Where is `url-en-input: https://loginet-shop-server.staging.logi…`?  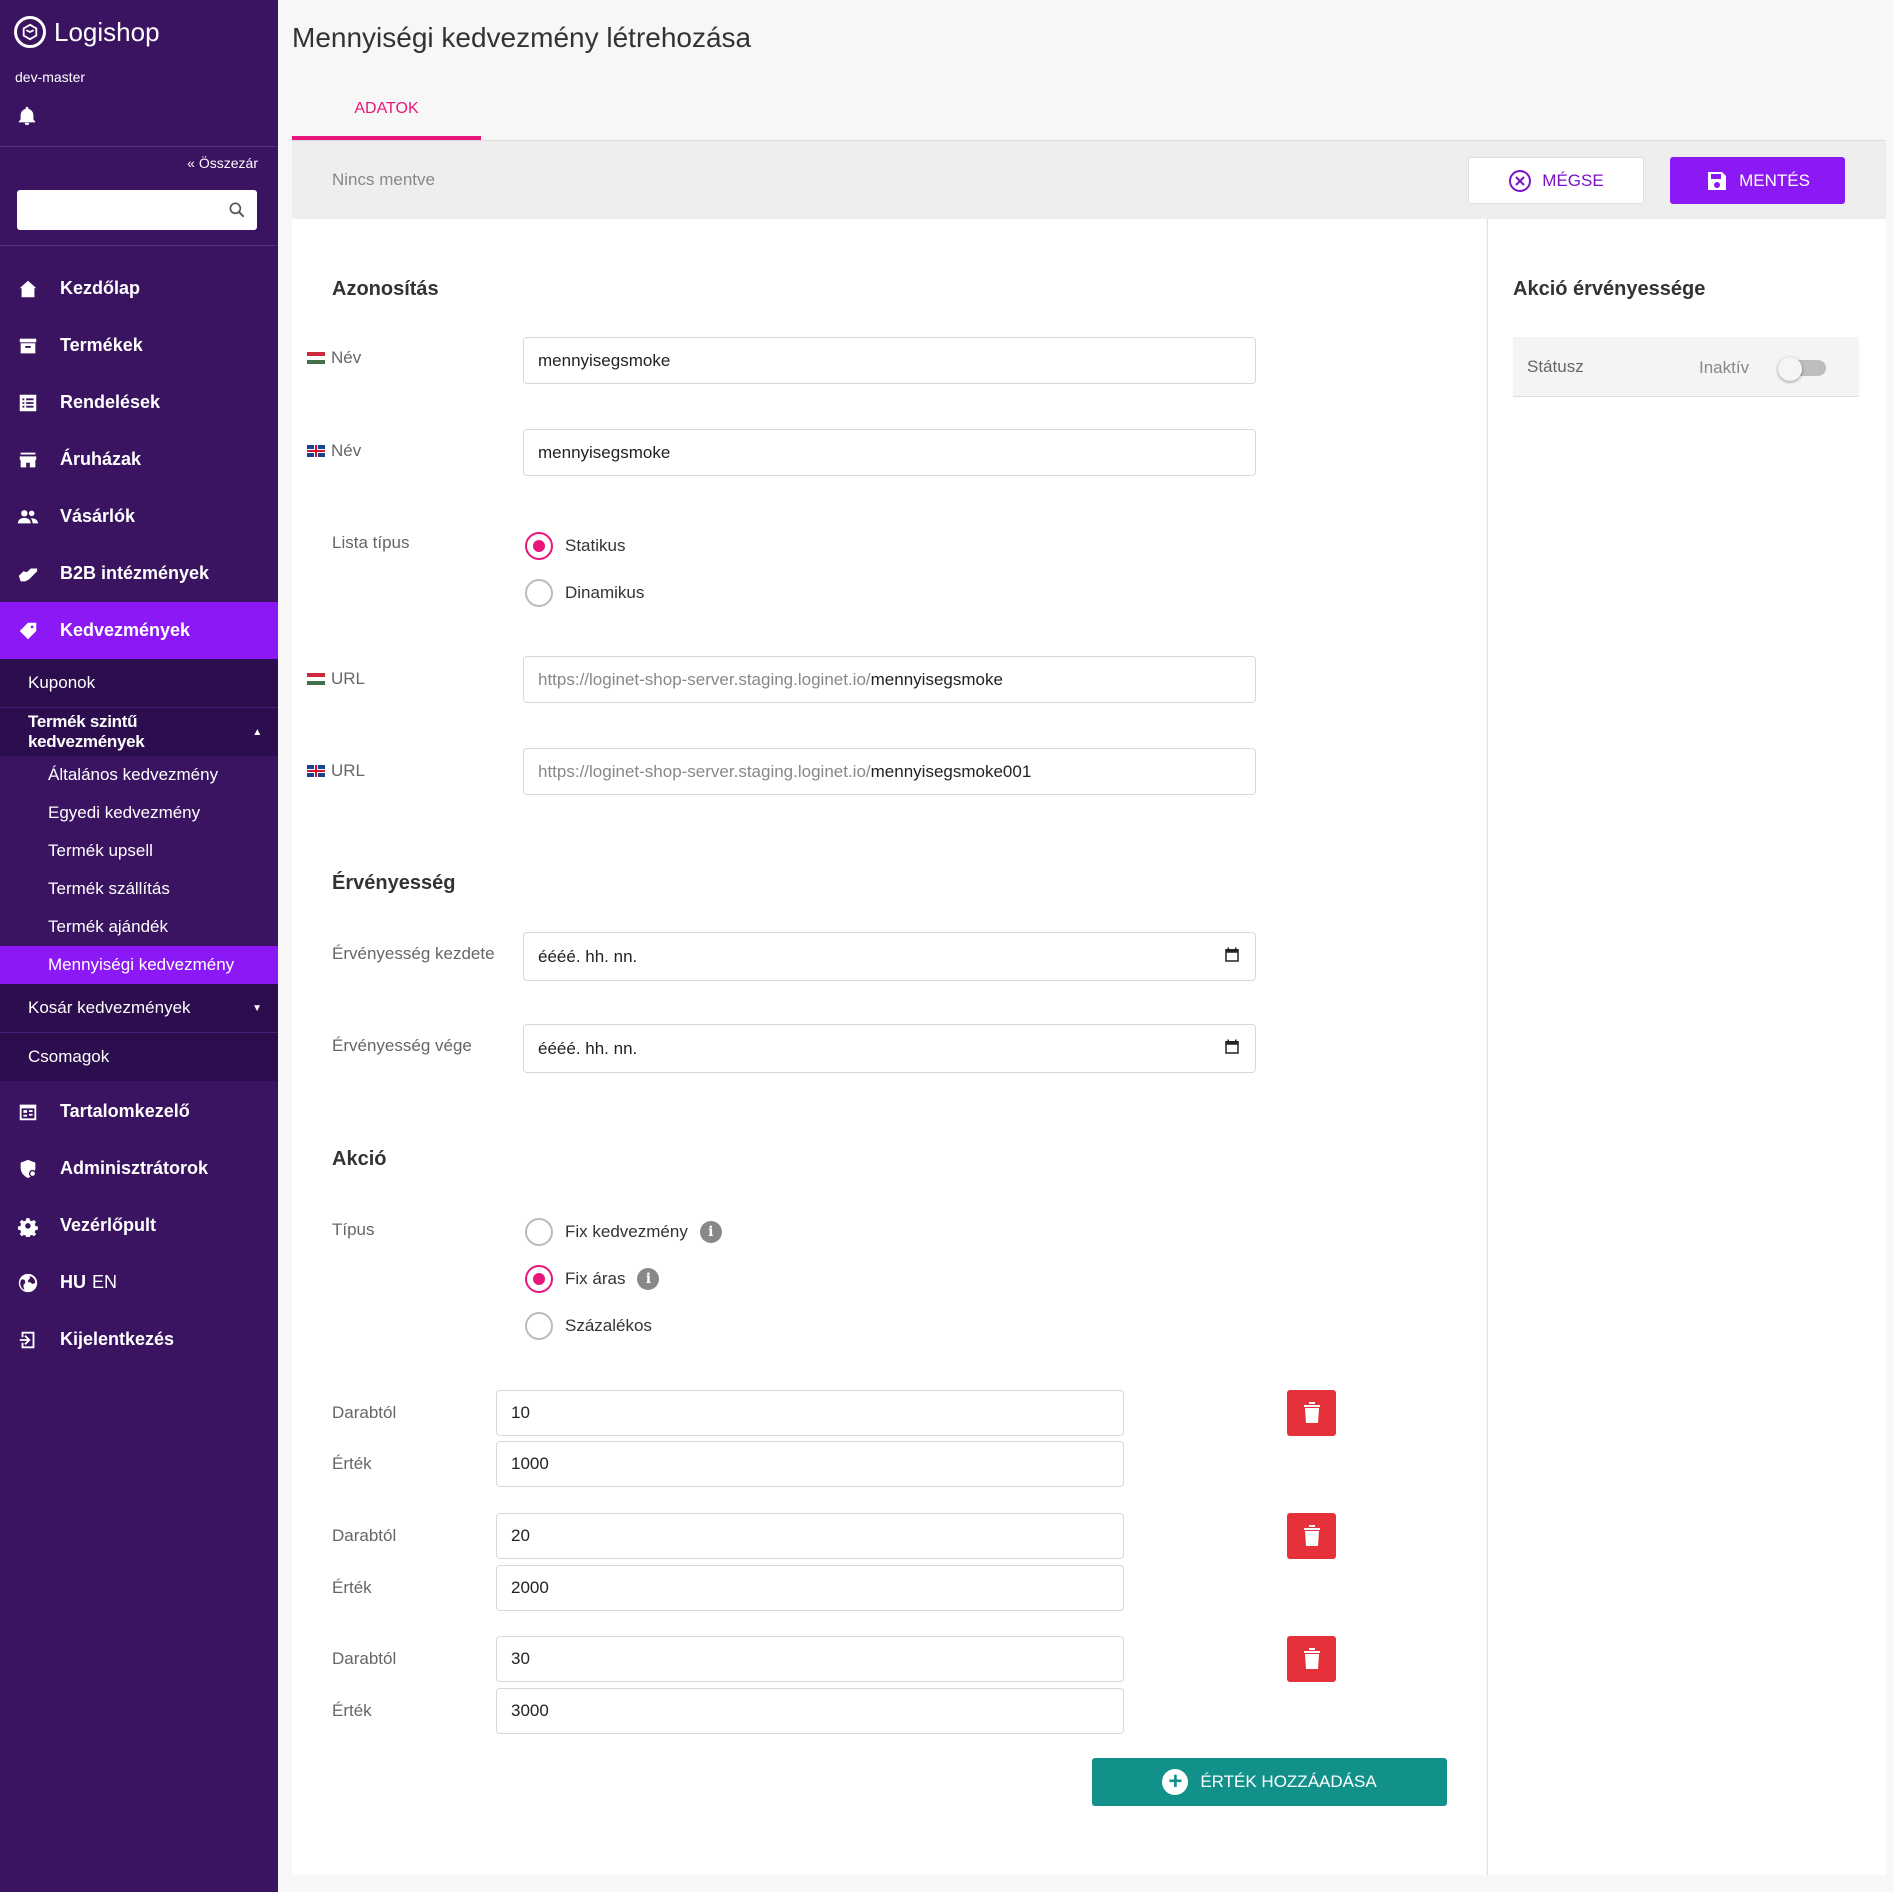 url-en-input: https://loginet-shop-server.staging.logi… is located at coordinates (889, 771).